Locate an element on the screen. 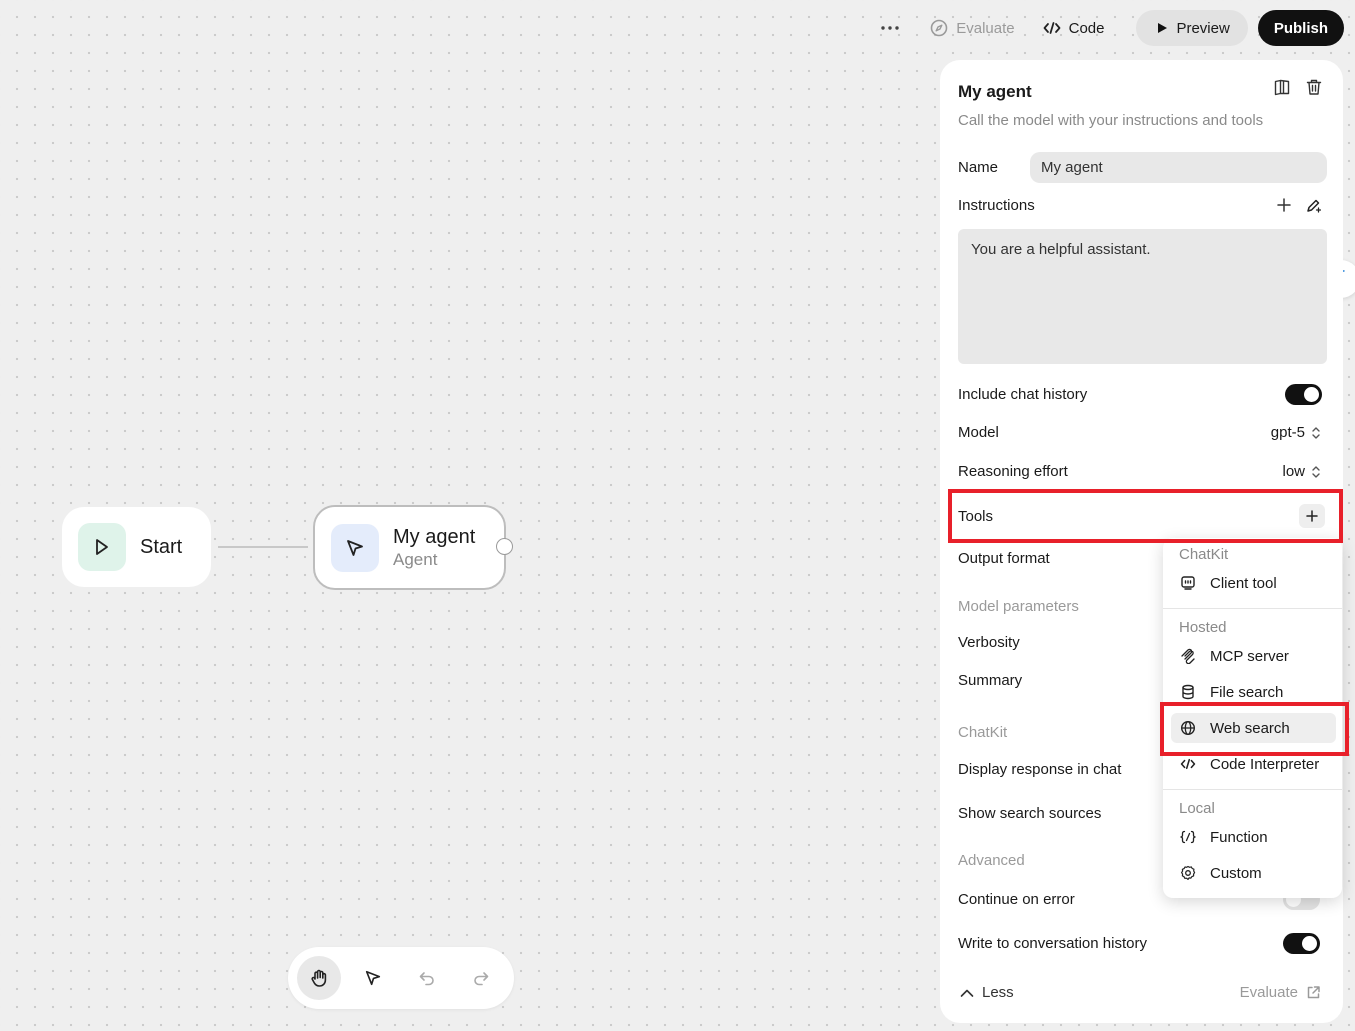 The image size is (1355, 1031). menu-item-function: Function is located at coordinates (1253, 837).